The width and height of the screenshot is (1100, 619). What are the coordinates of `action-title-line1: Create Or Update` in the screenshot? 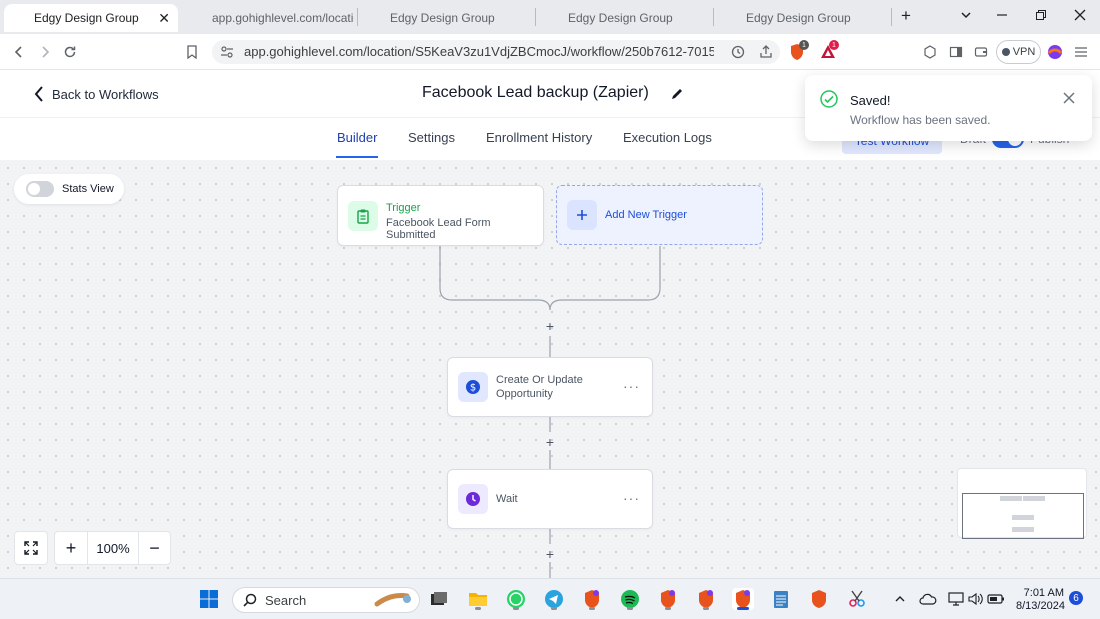 It's located at (539, 380).